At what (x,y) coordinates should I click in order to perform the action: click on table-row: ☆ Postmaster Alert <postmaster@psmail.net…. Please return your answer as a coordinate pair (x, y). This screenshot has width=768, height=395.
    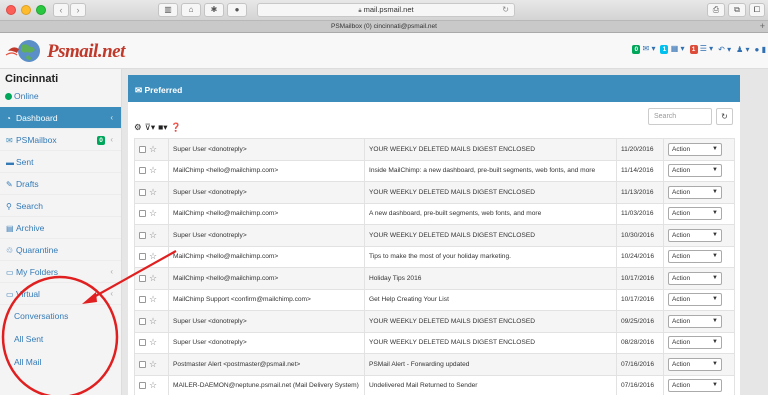
    Looking at the image, I should click on (434, 364).